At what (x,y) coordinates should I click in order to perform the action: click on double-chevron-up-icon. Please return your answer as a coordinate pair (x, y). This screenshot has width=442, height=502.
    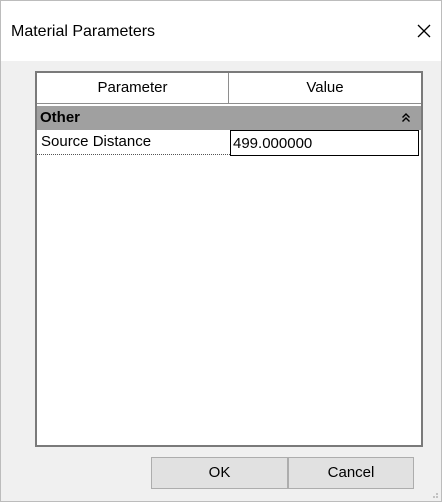
    Looking at the image, I should click on (406, 118).